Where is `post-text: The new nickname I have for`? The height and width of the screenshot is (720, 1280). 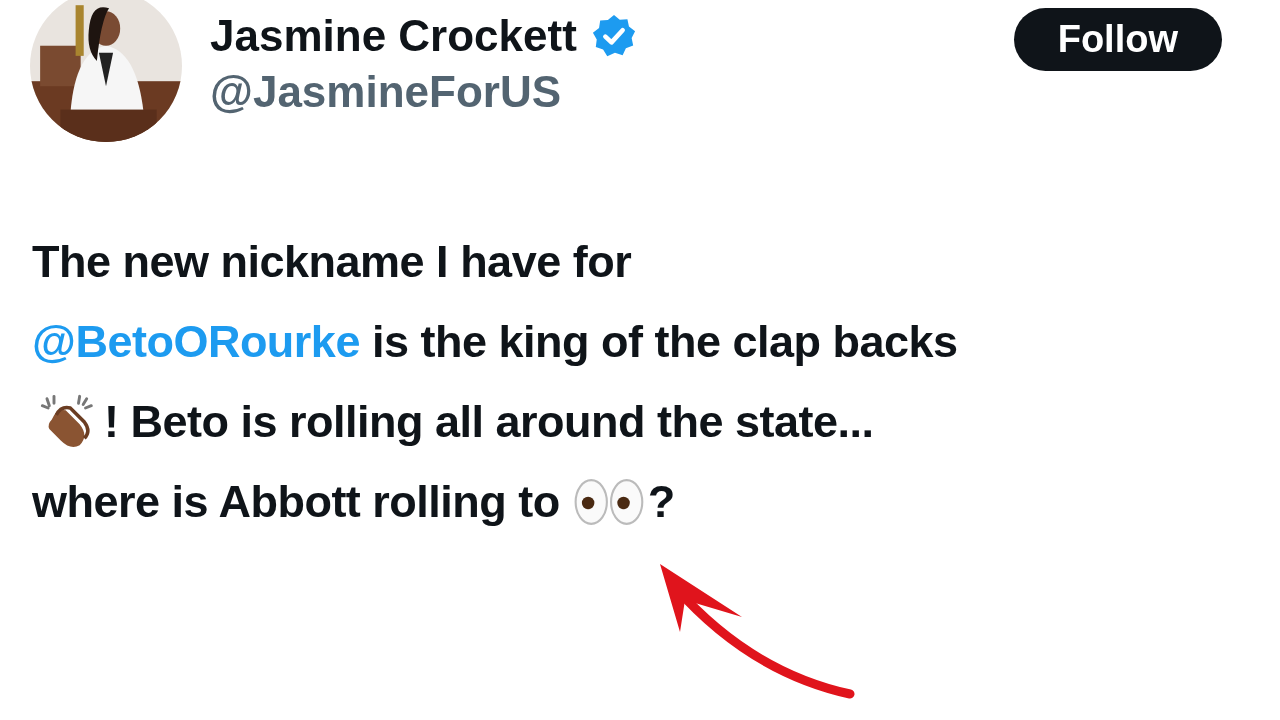
post-text: The new nickname I have for is located at coordinates (332, 262).